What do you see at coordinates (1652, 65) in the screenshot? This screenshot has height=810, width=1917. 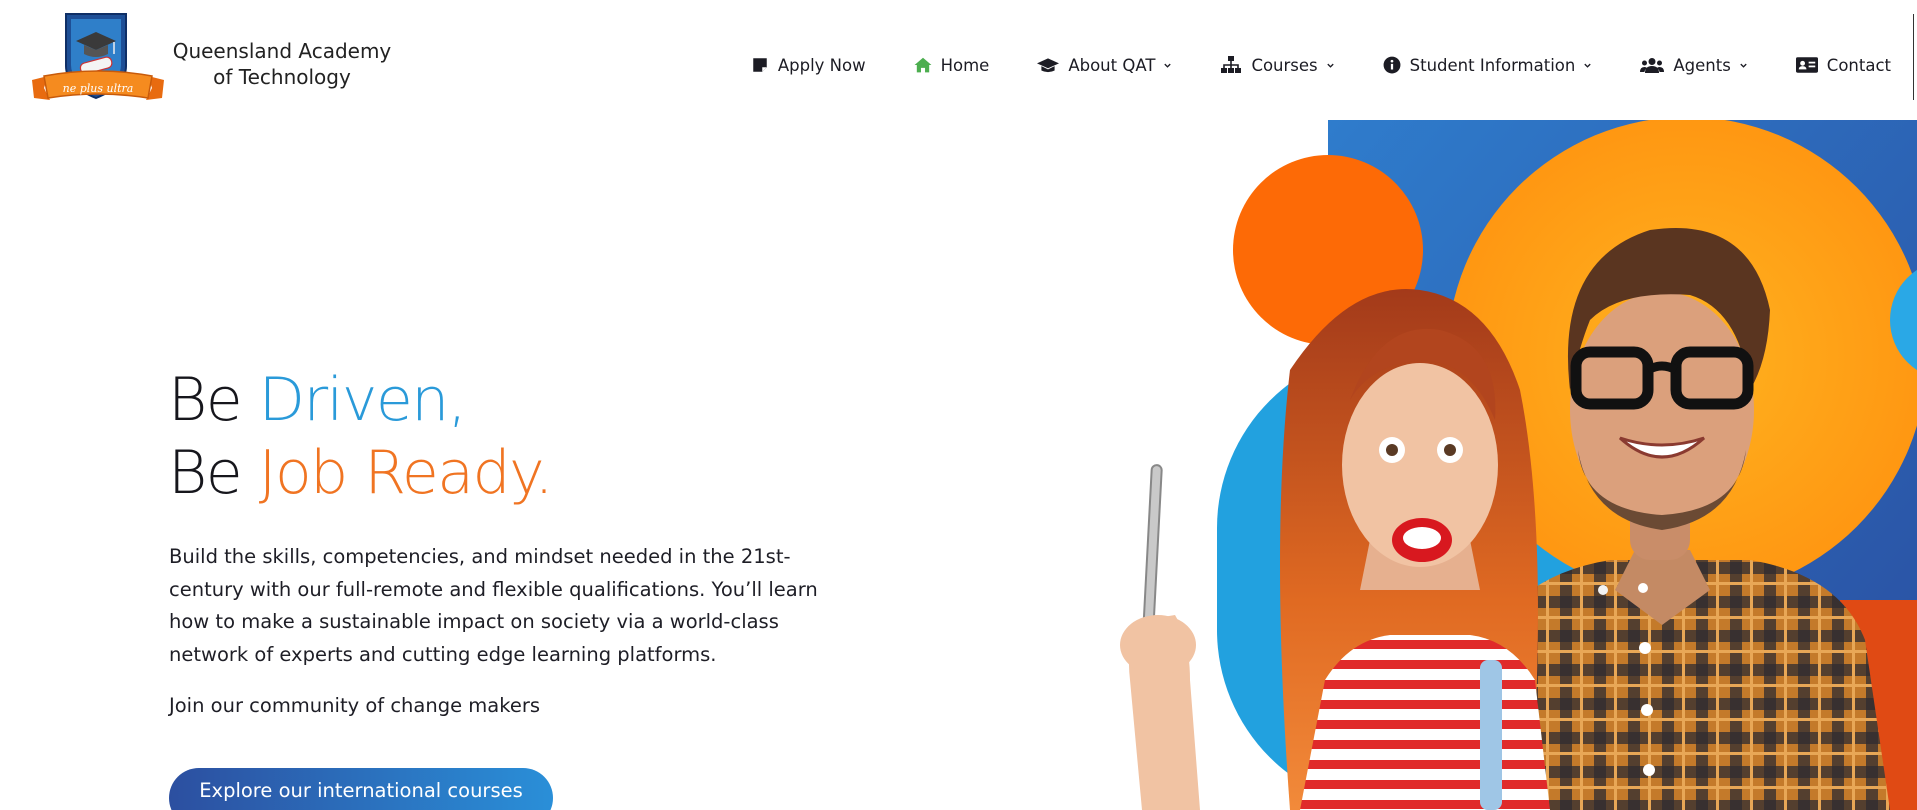 I see `users-icon` at bounding box center [1652, 65].